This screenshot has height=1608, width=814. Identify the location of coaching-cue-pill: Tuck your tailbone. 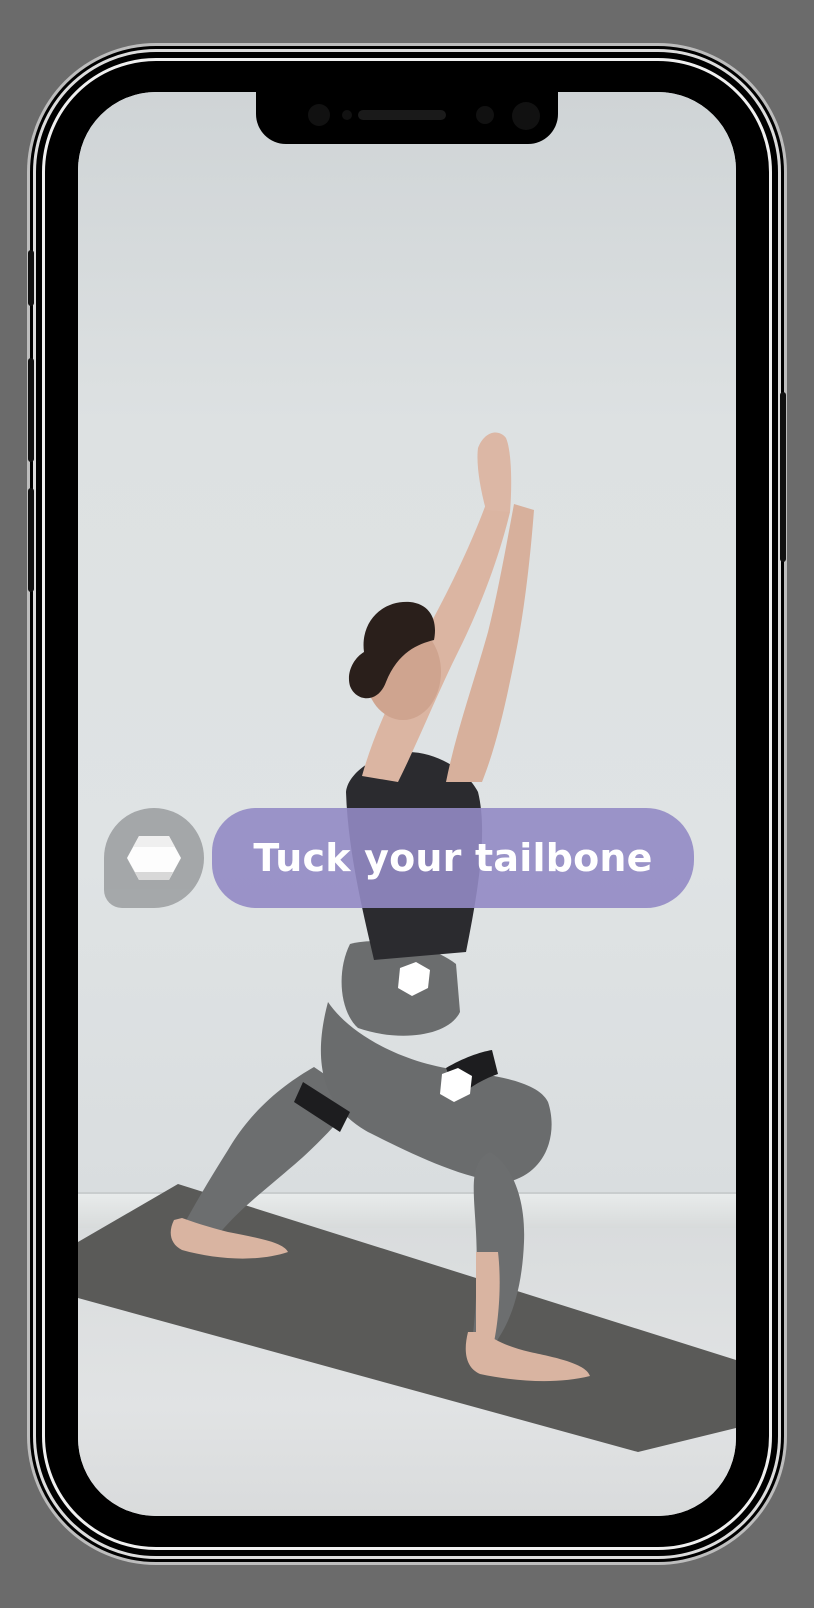
(453, 858).